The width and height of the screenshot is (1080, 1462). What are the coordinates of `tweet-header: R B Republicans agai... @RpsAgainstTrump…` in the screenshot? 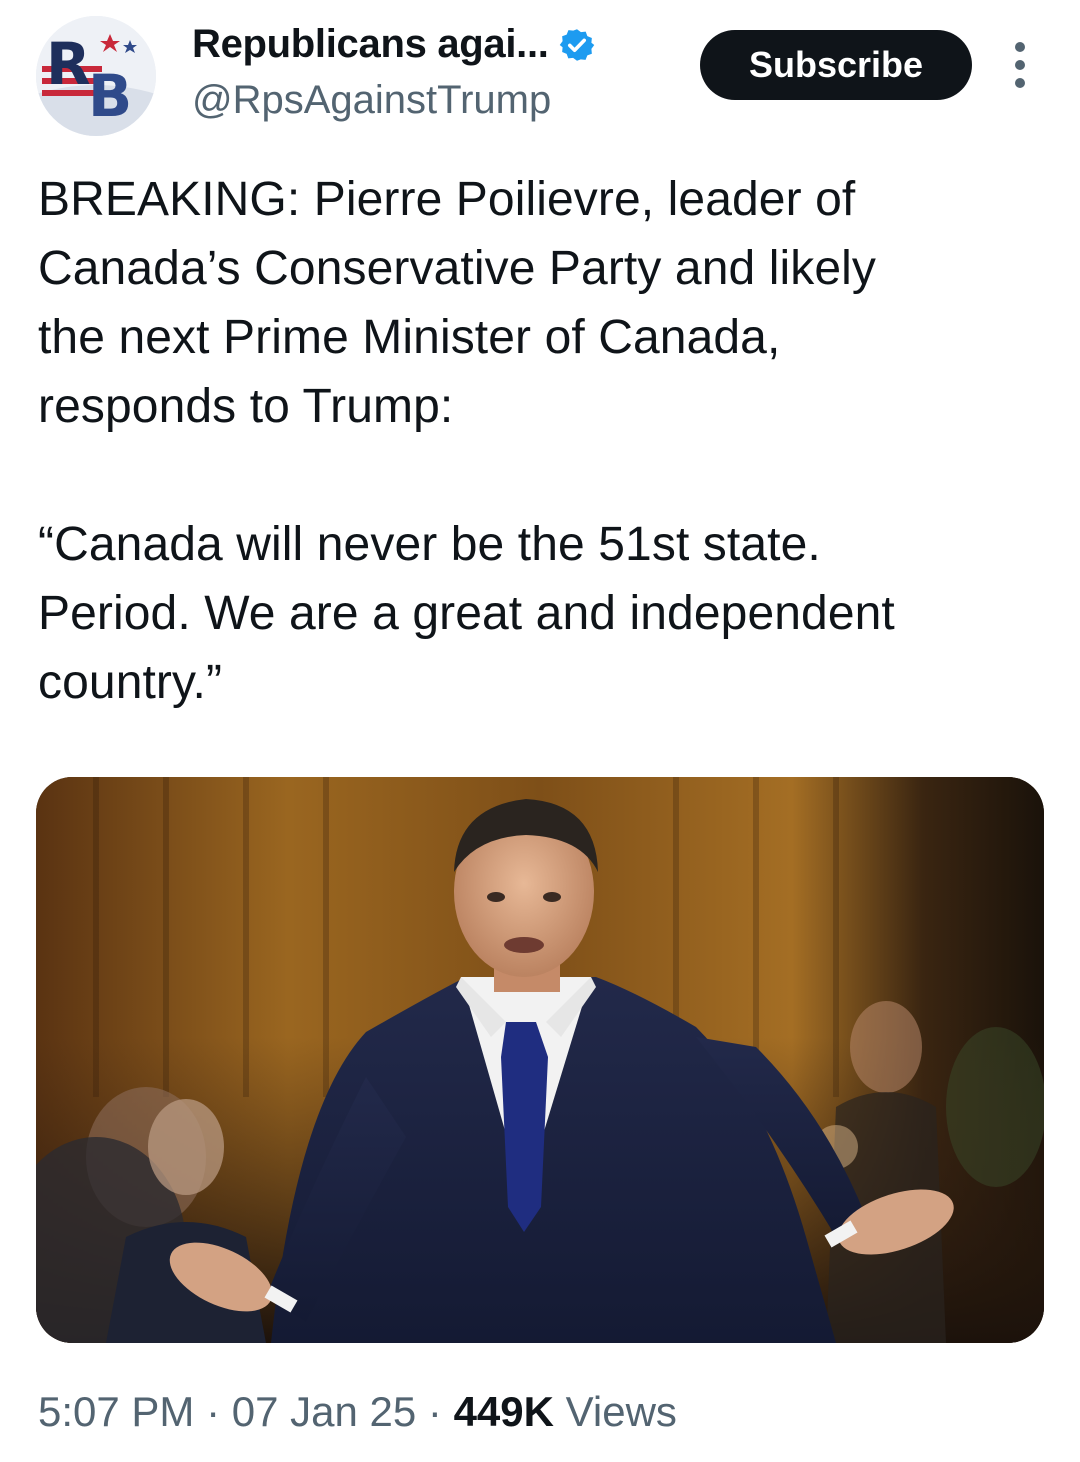 It's located at (540, 70).